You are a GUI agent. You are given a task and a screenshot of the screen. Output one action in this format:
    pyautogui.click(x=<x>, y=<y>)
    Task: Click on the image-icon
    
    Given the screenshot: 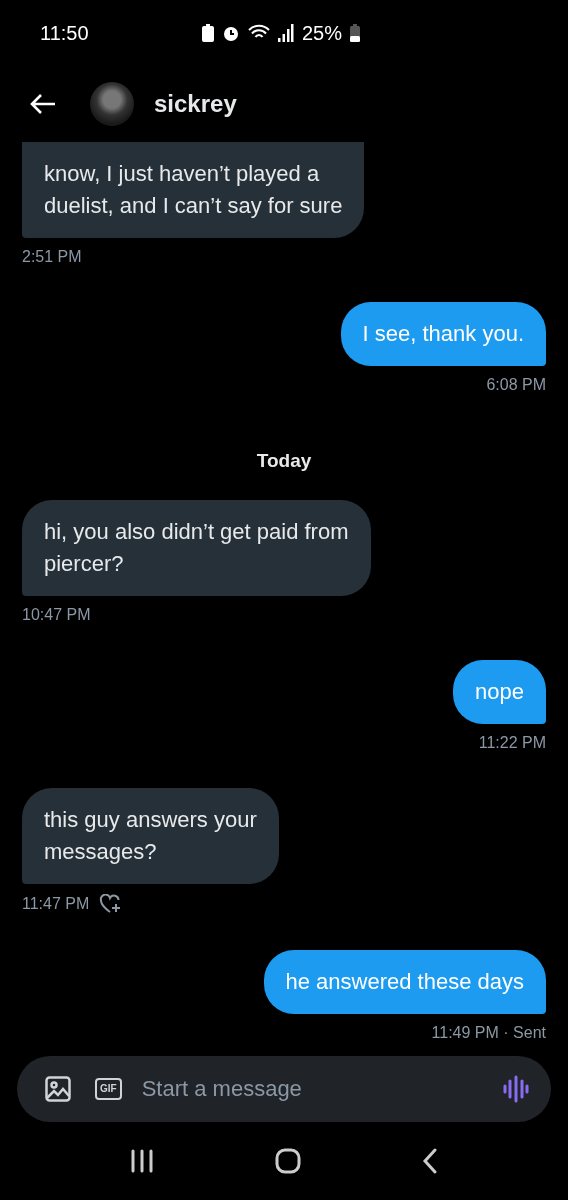 What is the action you would take?
    pyautogui.click(x=58, y=1089)
    